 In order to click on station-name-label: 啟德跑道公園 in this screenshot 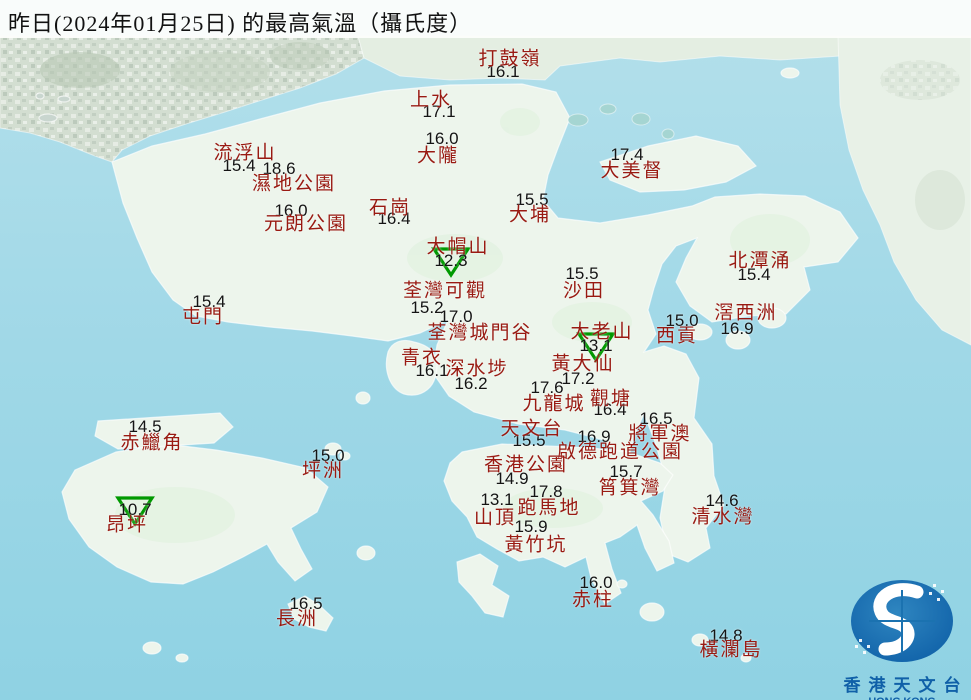, I will do `click(620, 452)`.